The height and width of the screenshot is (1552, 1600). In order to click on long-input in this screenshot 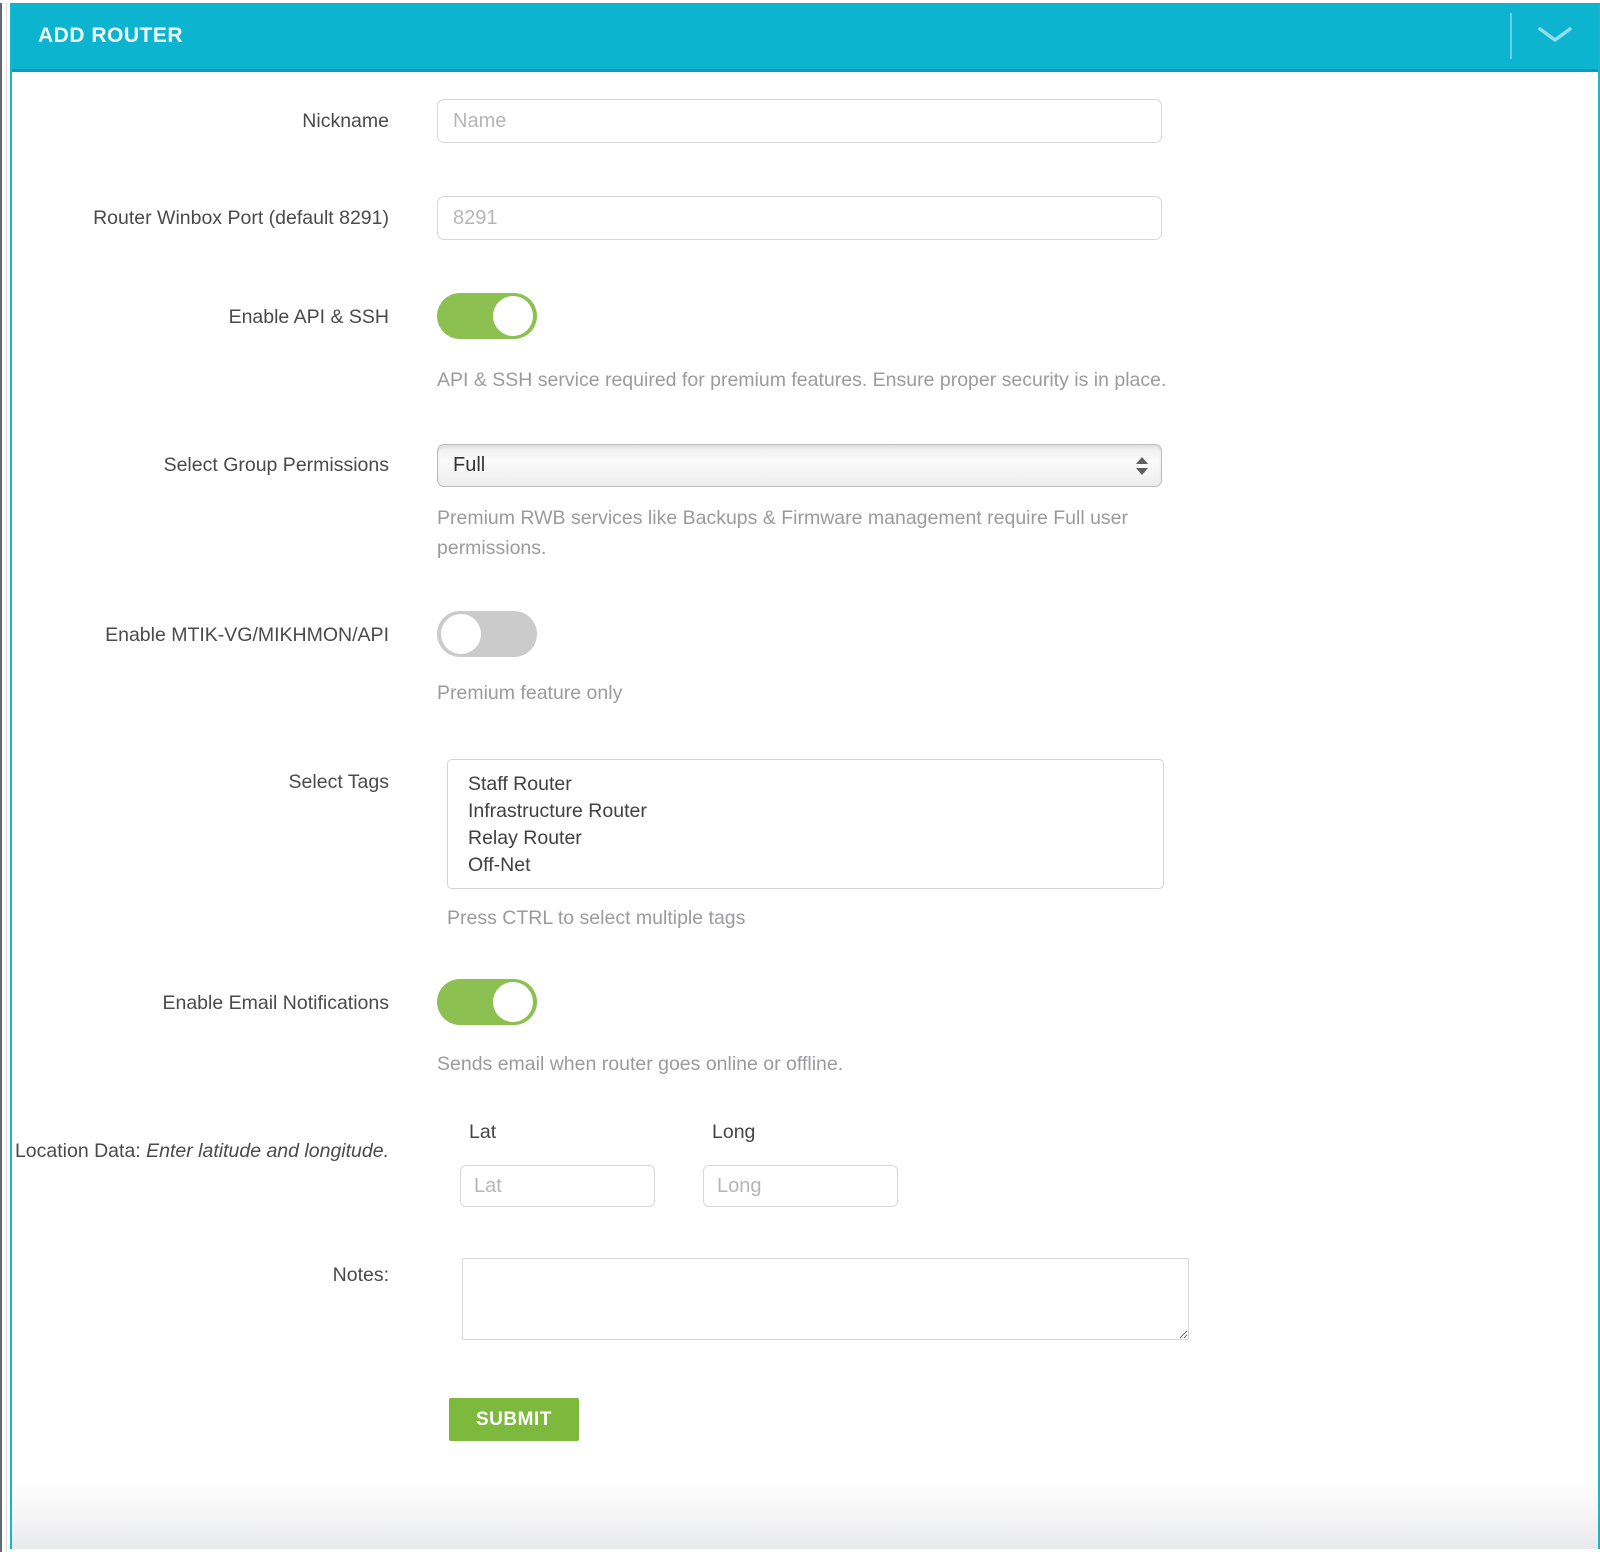, I will do `click(800, 1186)`.